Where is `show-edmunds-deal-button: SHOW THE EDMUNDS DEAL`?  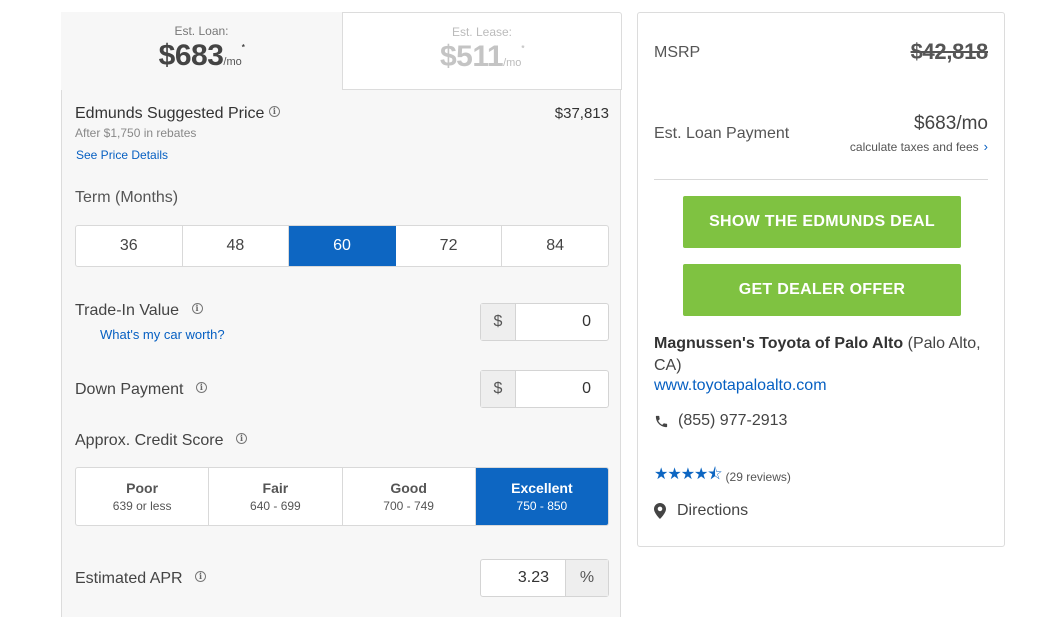 show-edmunds-deal-button: SHOW THE EDMUNDS DEAL is located at coordinates (822, 222).